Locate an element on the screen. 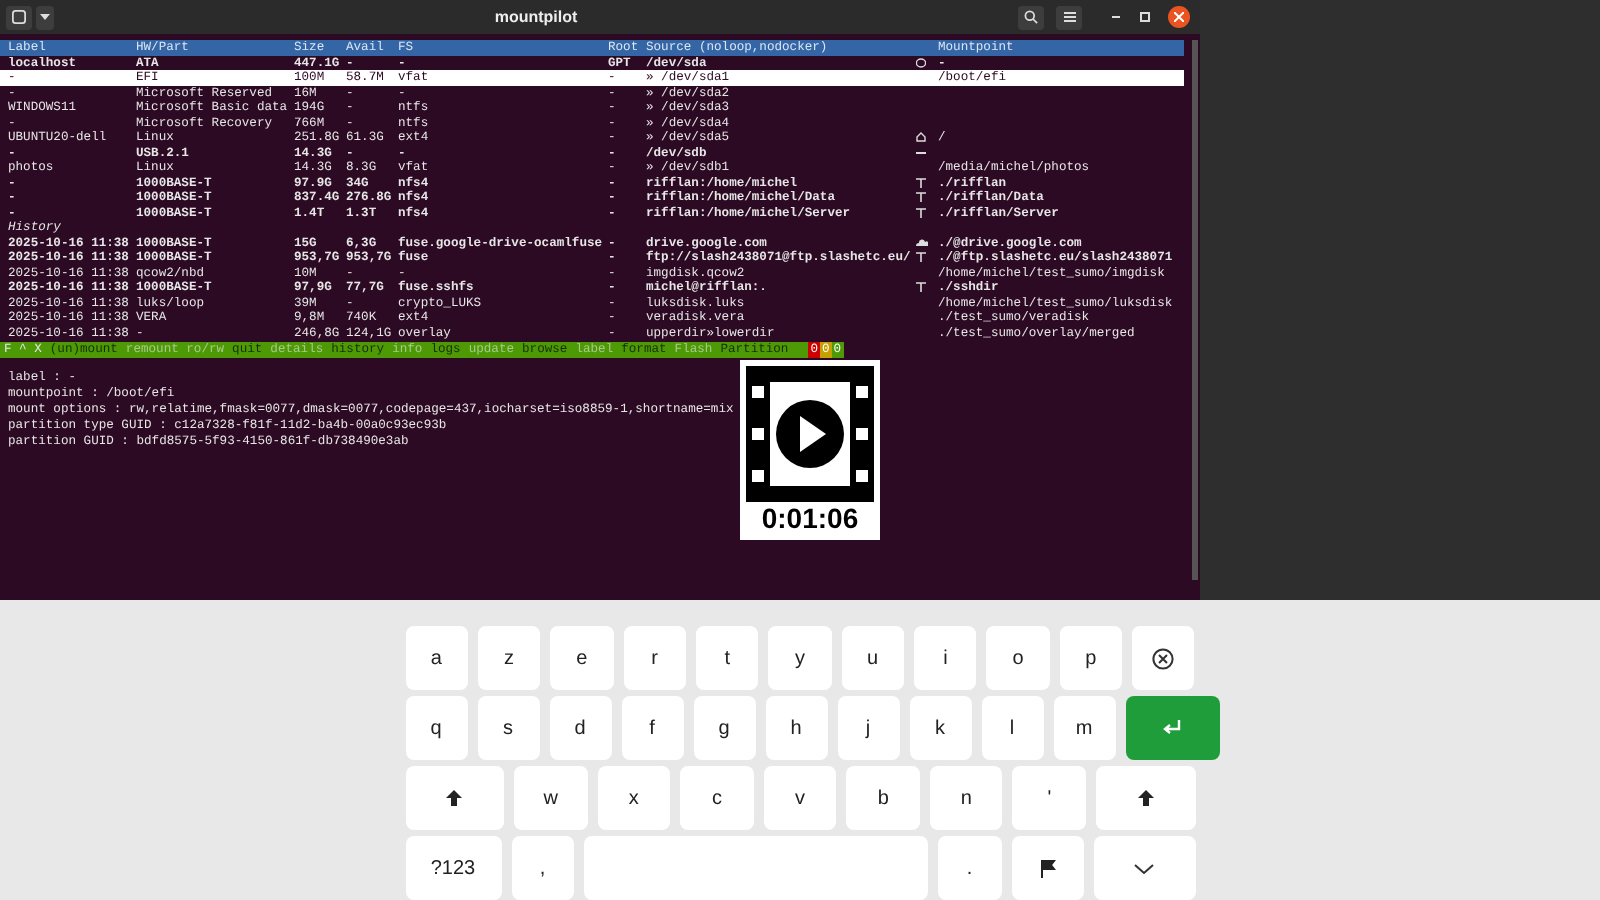 Image resolution: width=1600 pixels, height=900 pixels. menu-icon is located at coordinates (1069, 17).